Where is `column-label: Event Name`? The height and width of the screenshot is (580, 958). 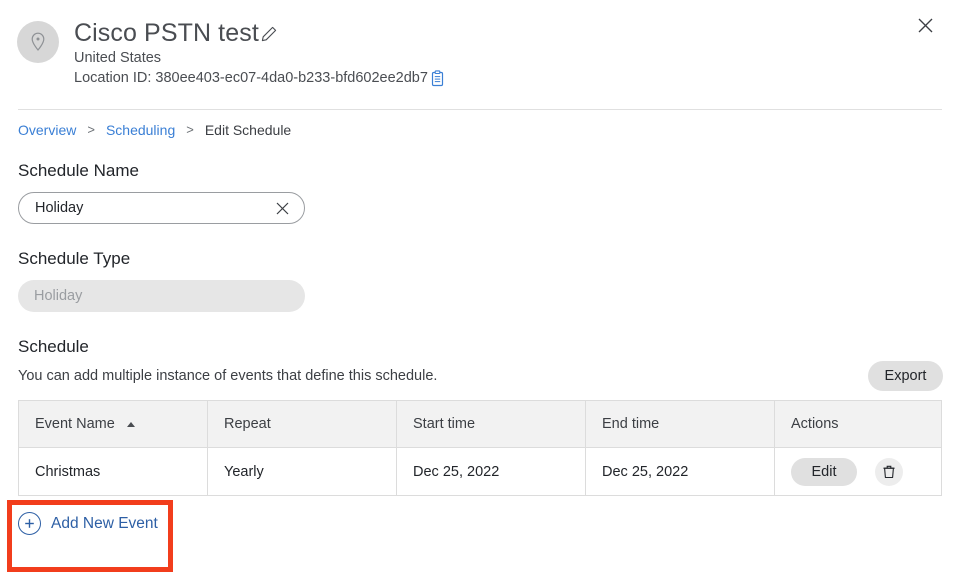
column-label: Event Name is located at coordinates (75, 424).